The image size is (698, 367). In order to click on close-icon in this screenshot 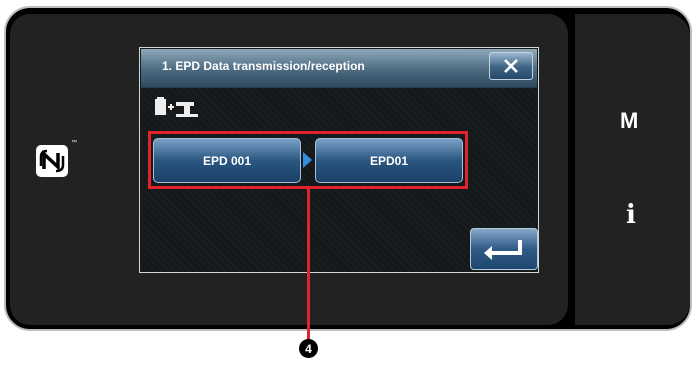, I will do `click(511, 66)`.